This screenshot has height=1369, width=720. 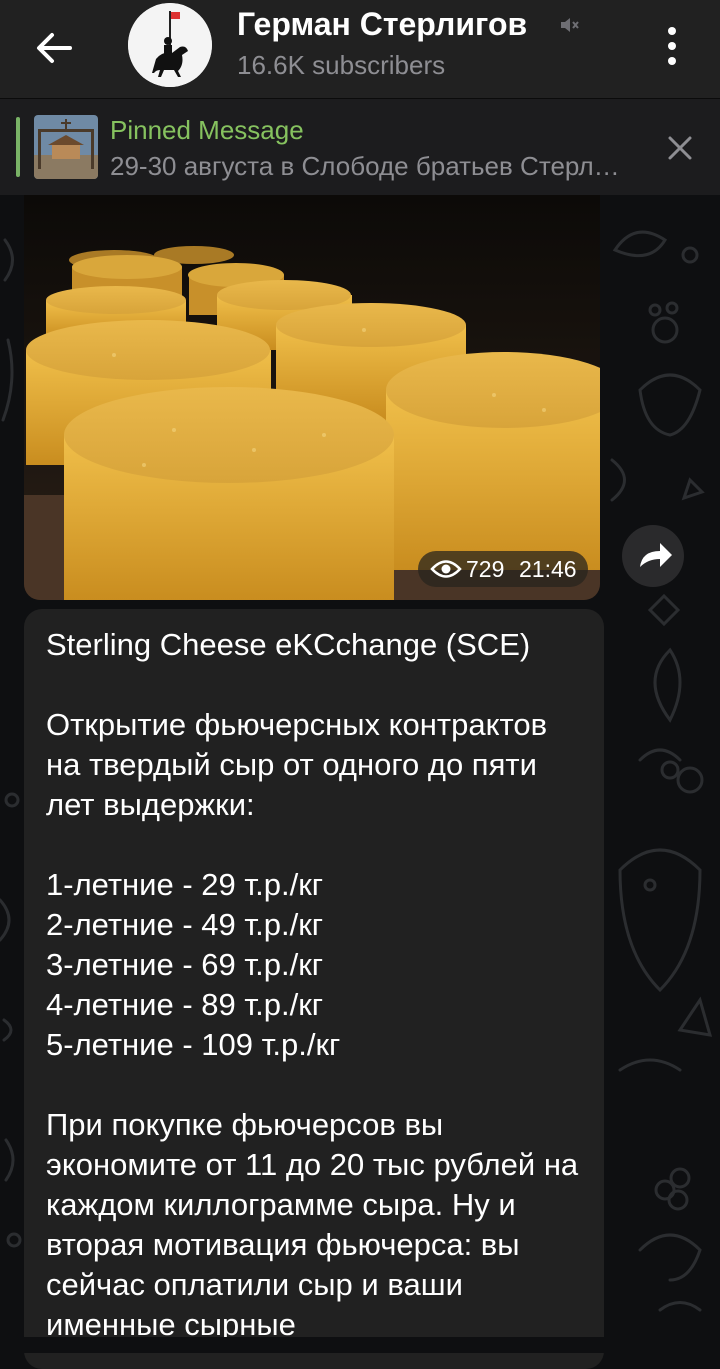 I want to click on bottom-edge, so click(x=360, y=1345).